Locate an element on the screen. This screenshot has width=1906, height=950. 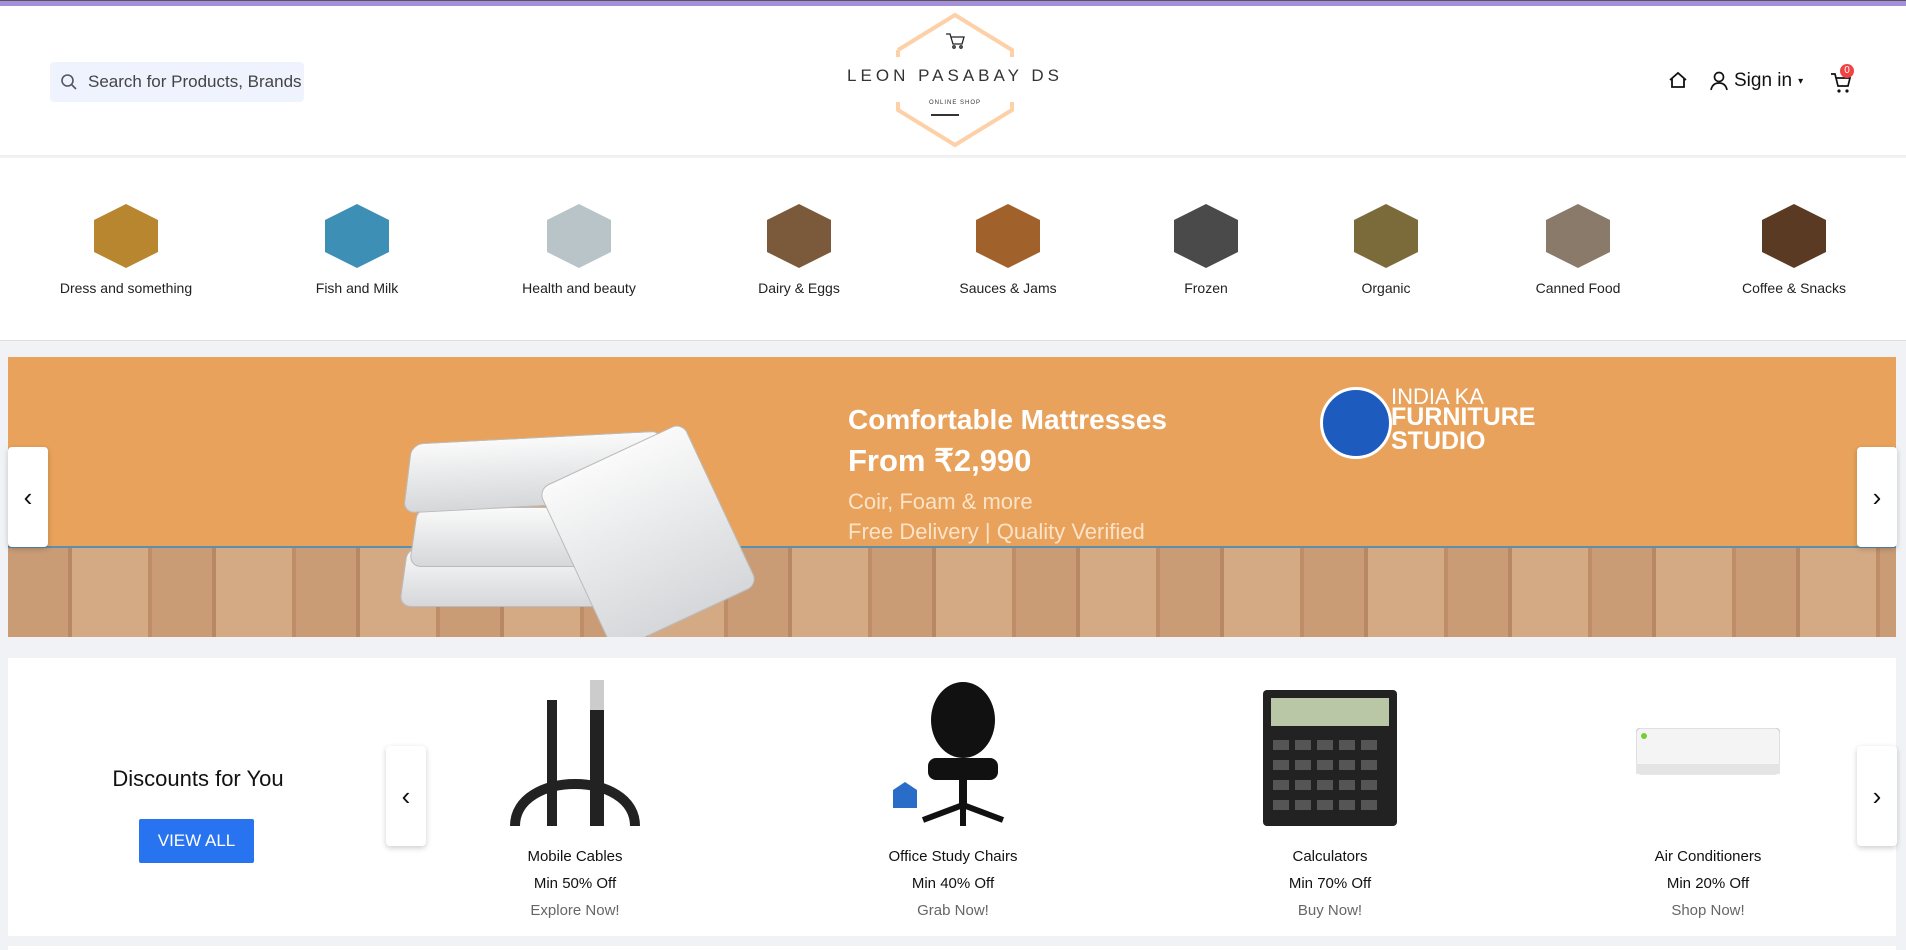
banner-line2: Free Delivery | Quality Verified is located at coordinates (996, 531).